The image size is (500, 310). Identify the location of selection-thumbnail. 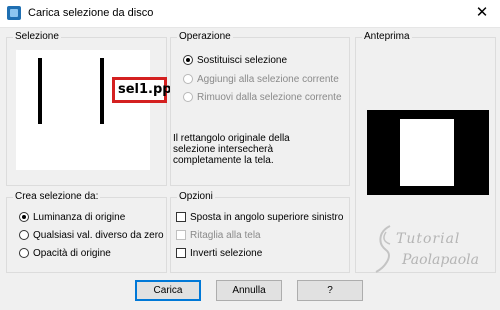
(83, 110).